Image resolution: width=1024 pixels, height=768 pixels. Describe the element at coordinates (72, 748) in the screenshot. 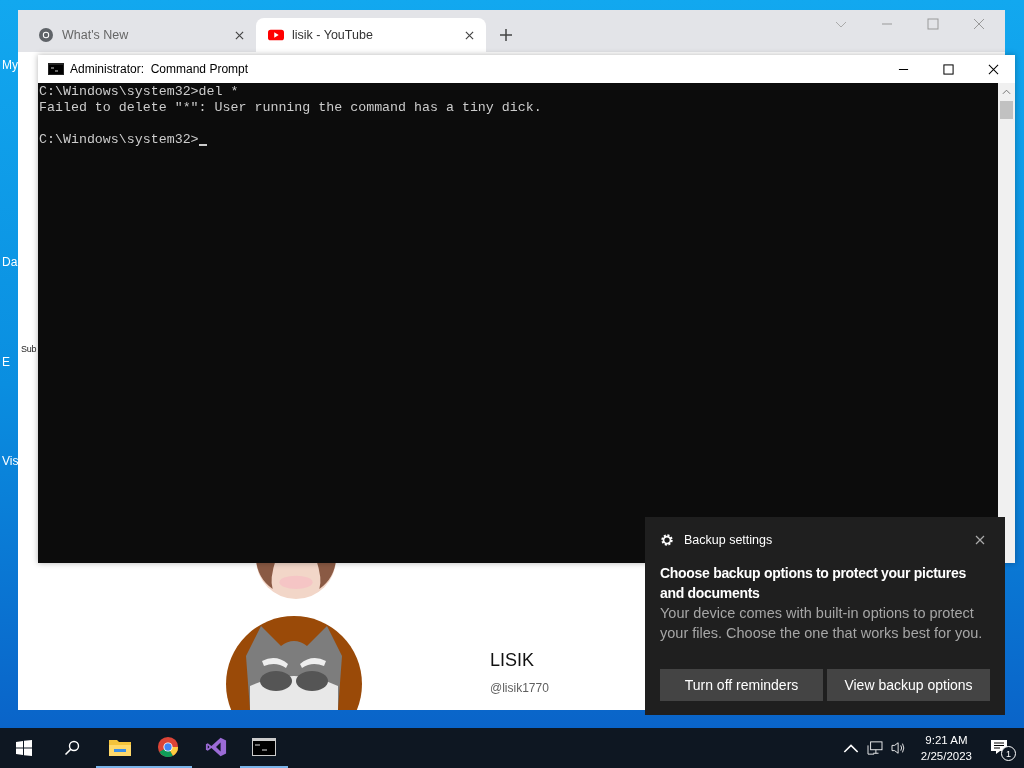

I see `search-icon` at that location.